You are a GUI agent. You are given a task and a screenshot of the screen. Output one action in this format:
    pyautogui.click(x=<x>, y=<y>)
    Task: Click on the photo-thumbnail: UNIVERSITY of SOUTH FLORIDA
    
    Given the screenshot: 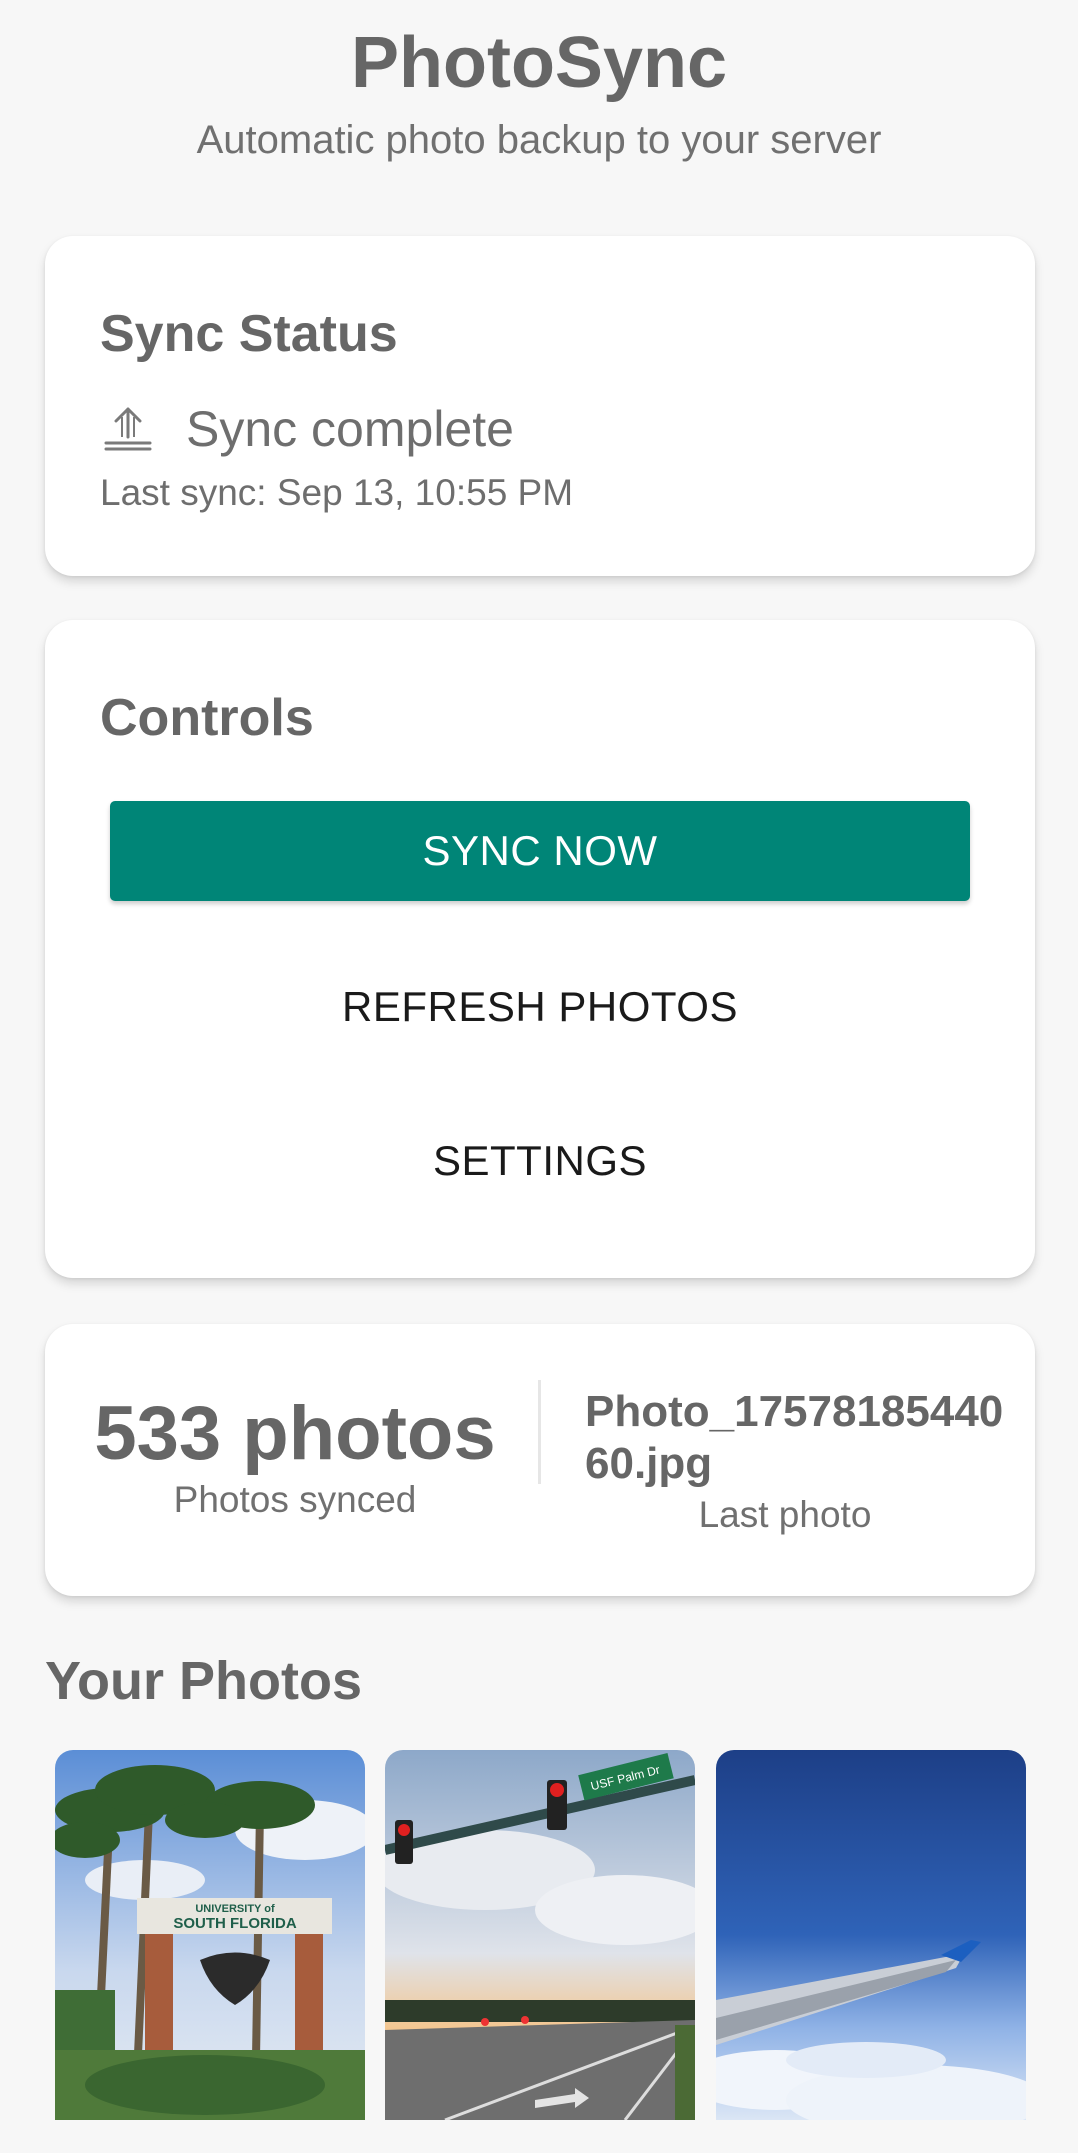 What is the action you would take?
    pyautogui.click(x=210, y=1935)
    